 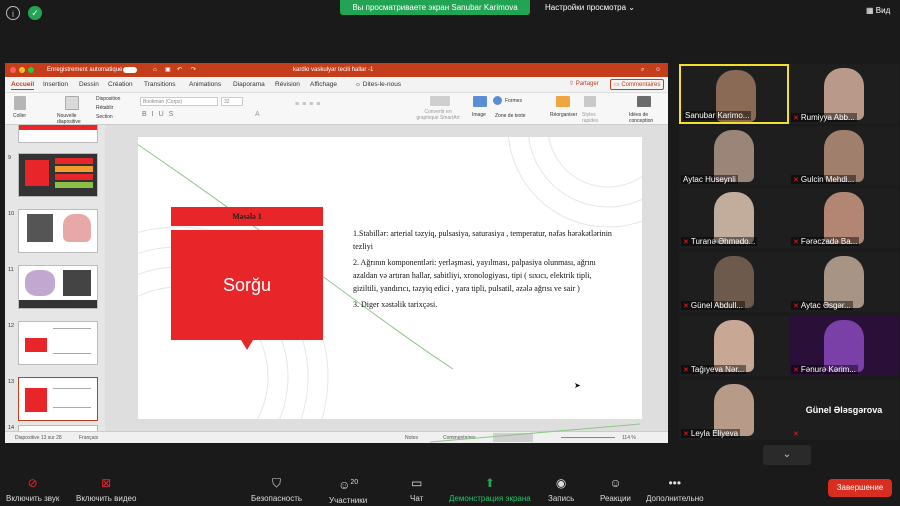 I want to click on annotation-line, so click(x=535, y=433).